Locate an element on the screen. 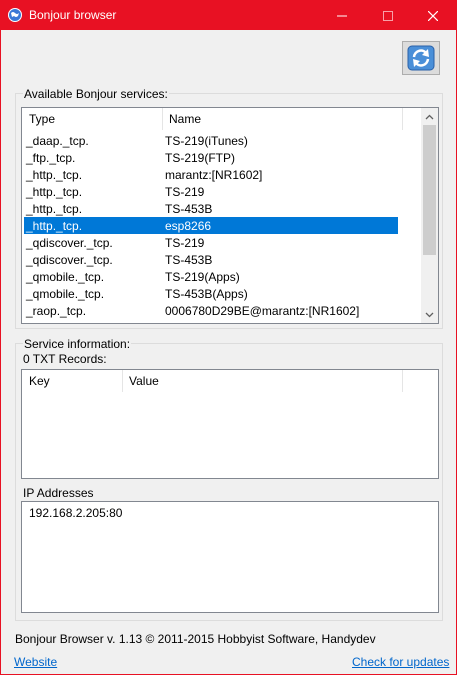 This screenshot has width=457, height=675. service-name: TS-219(Apps) is located at coordinates (202, 277).